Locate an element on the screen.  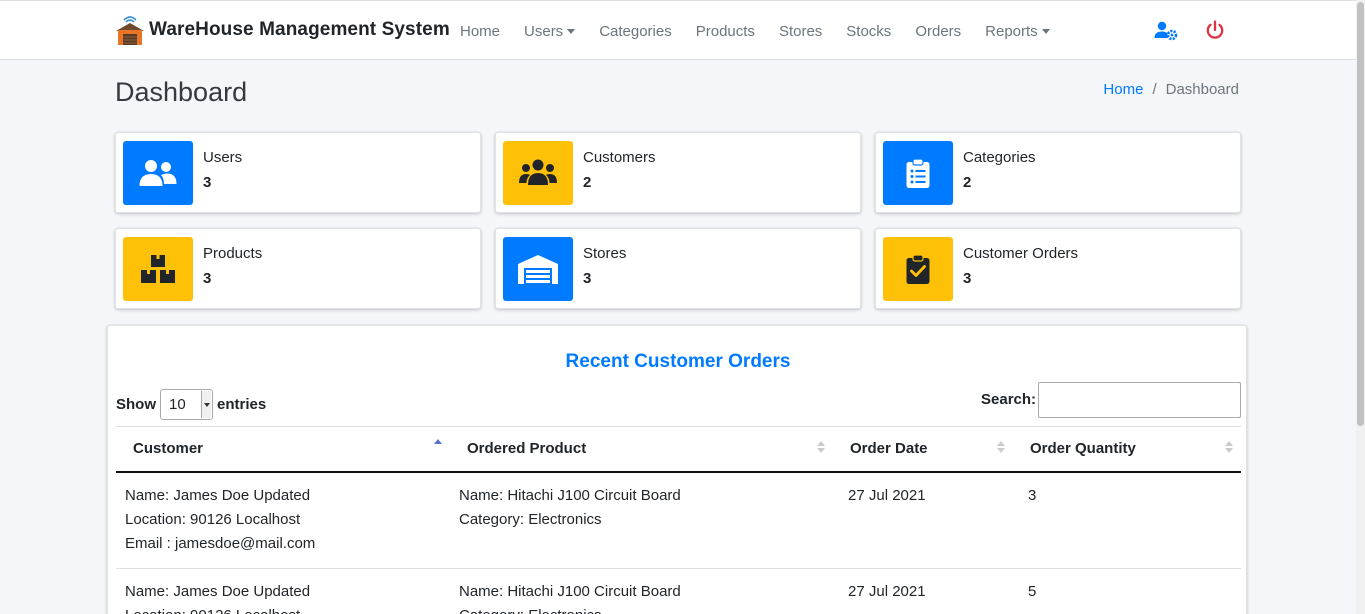
entries-length-control: Show 10 entries is located at coordinates (191, 404).